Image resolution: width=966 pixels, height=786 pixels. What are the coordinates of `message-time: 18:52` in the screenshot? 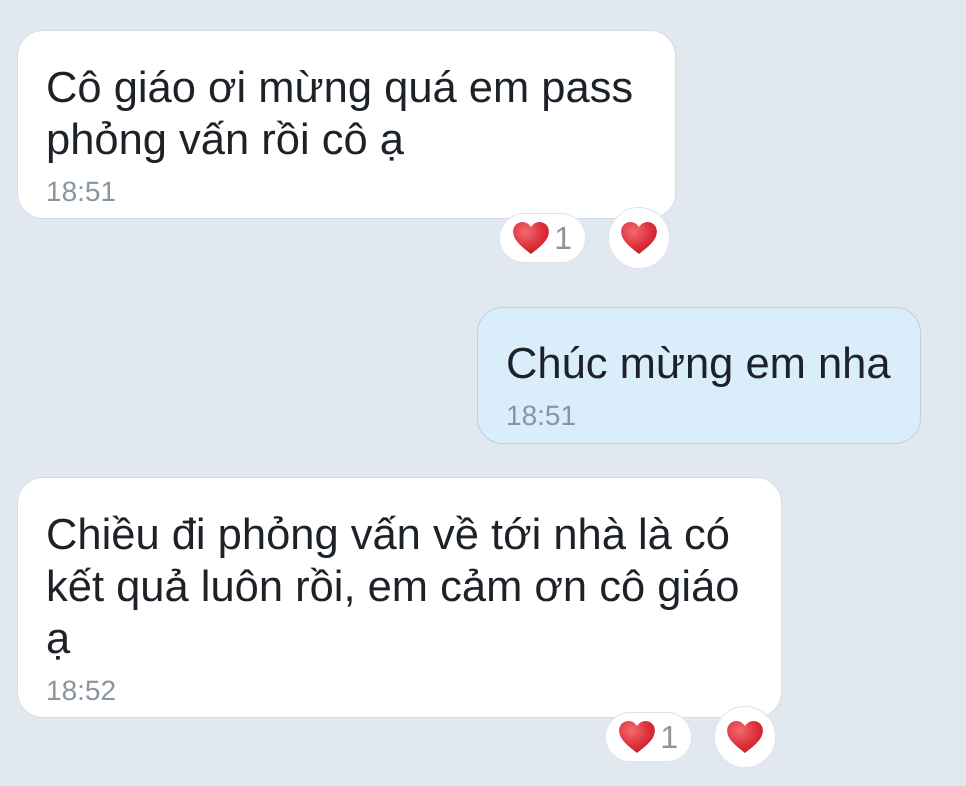 It's located at (82, 691).